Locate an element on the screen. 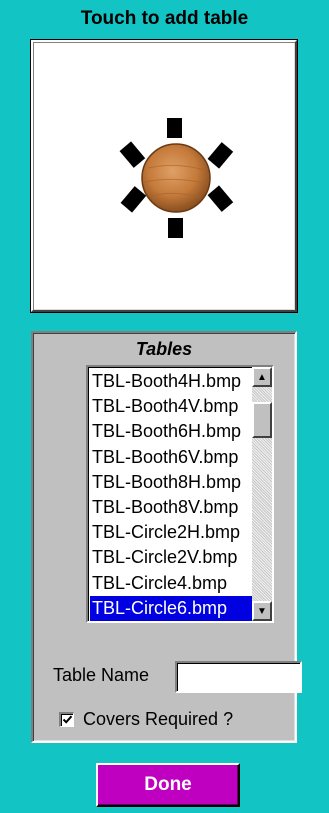 The width and height of the screenshot is (329, 813). tables-panel-title: Tables is located at coordinates (164, 349).